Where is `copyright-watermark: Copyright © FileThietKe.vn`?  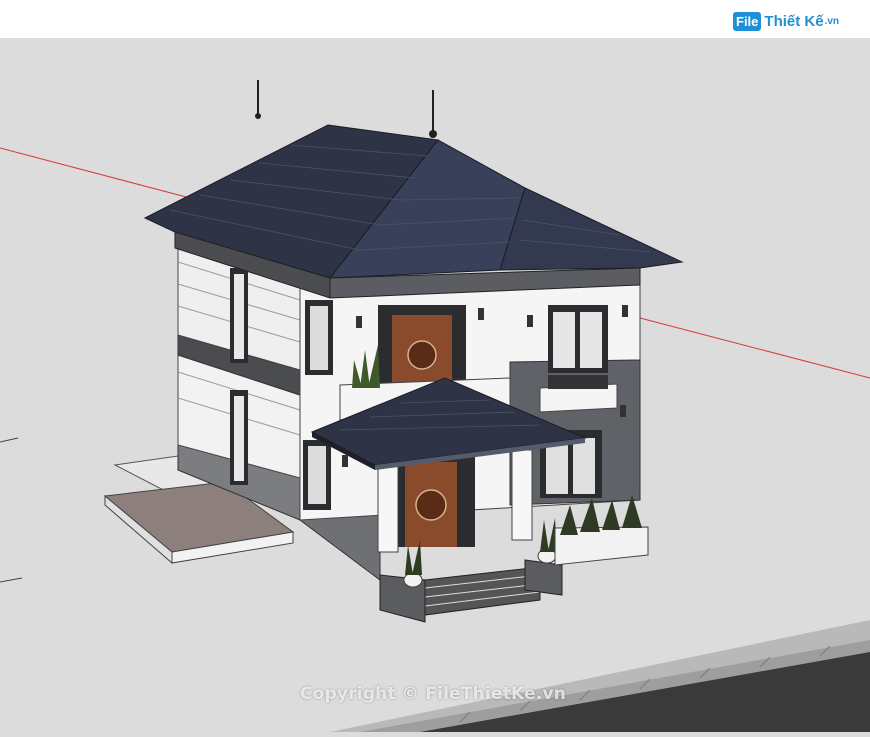 copyright-watermark: Copyright © FileThietKe.vn is located at coordinates (433, 694).